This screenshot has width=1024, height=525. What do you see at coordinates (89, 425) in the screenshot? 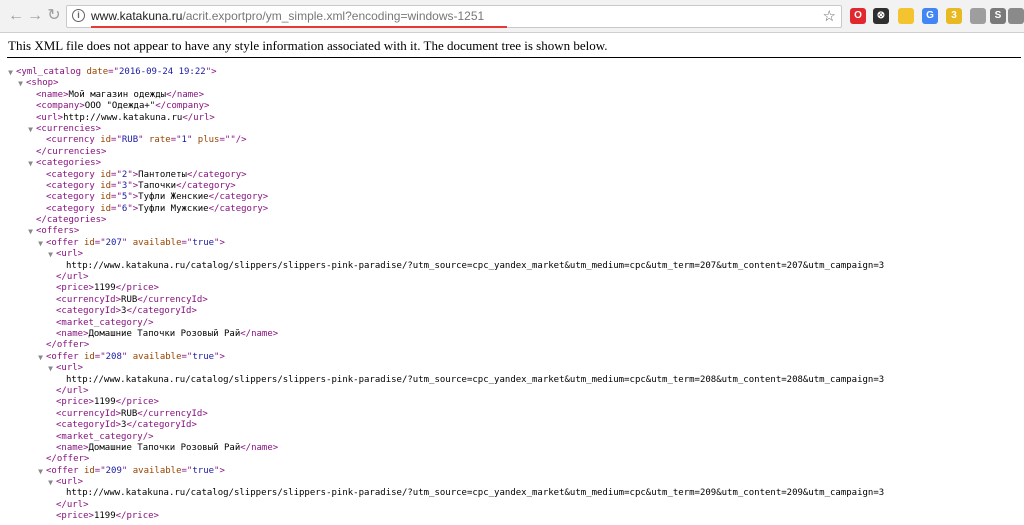
I see `xml-tag-token: <categoryId>` at bounding box center [89, 425].